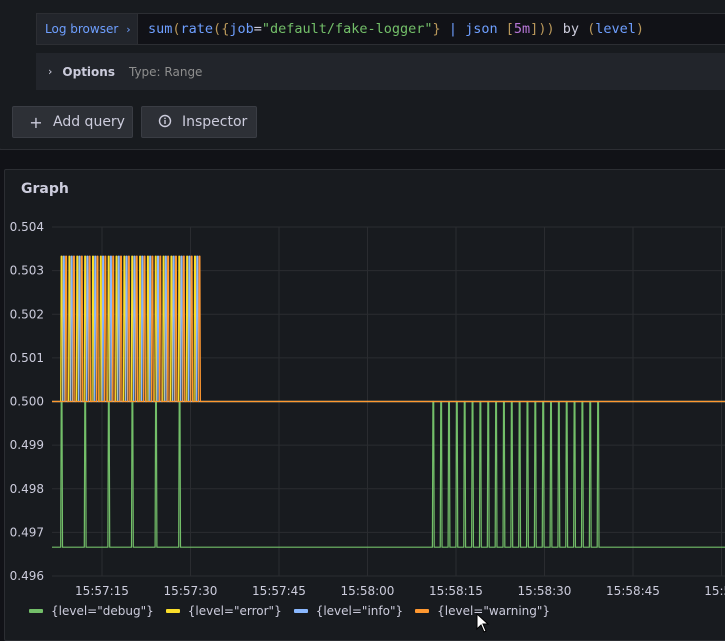  What do you see at coordinates (27, 271) in the screenshot?
I see `y-tick-label: 0.503` at bounding box center [27, 271].